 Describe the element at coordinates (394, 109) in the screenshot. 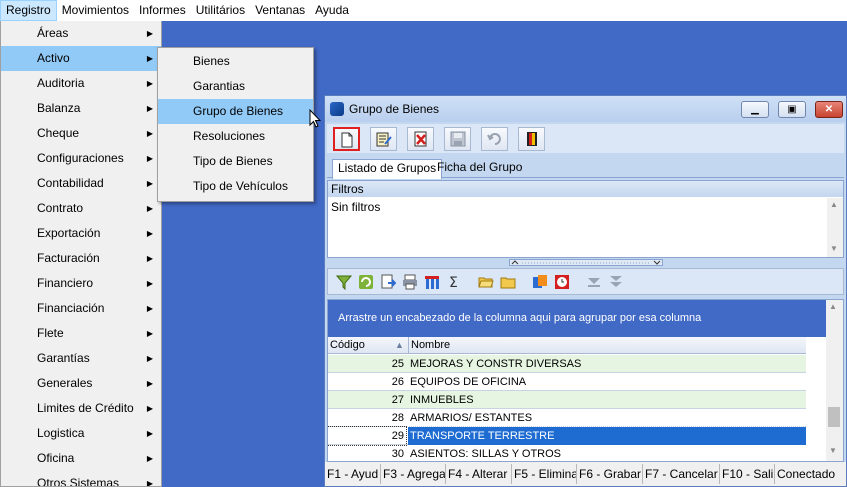

I see `window-title: Grupo de Bienes` at that location.